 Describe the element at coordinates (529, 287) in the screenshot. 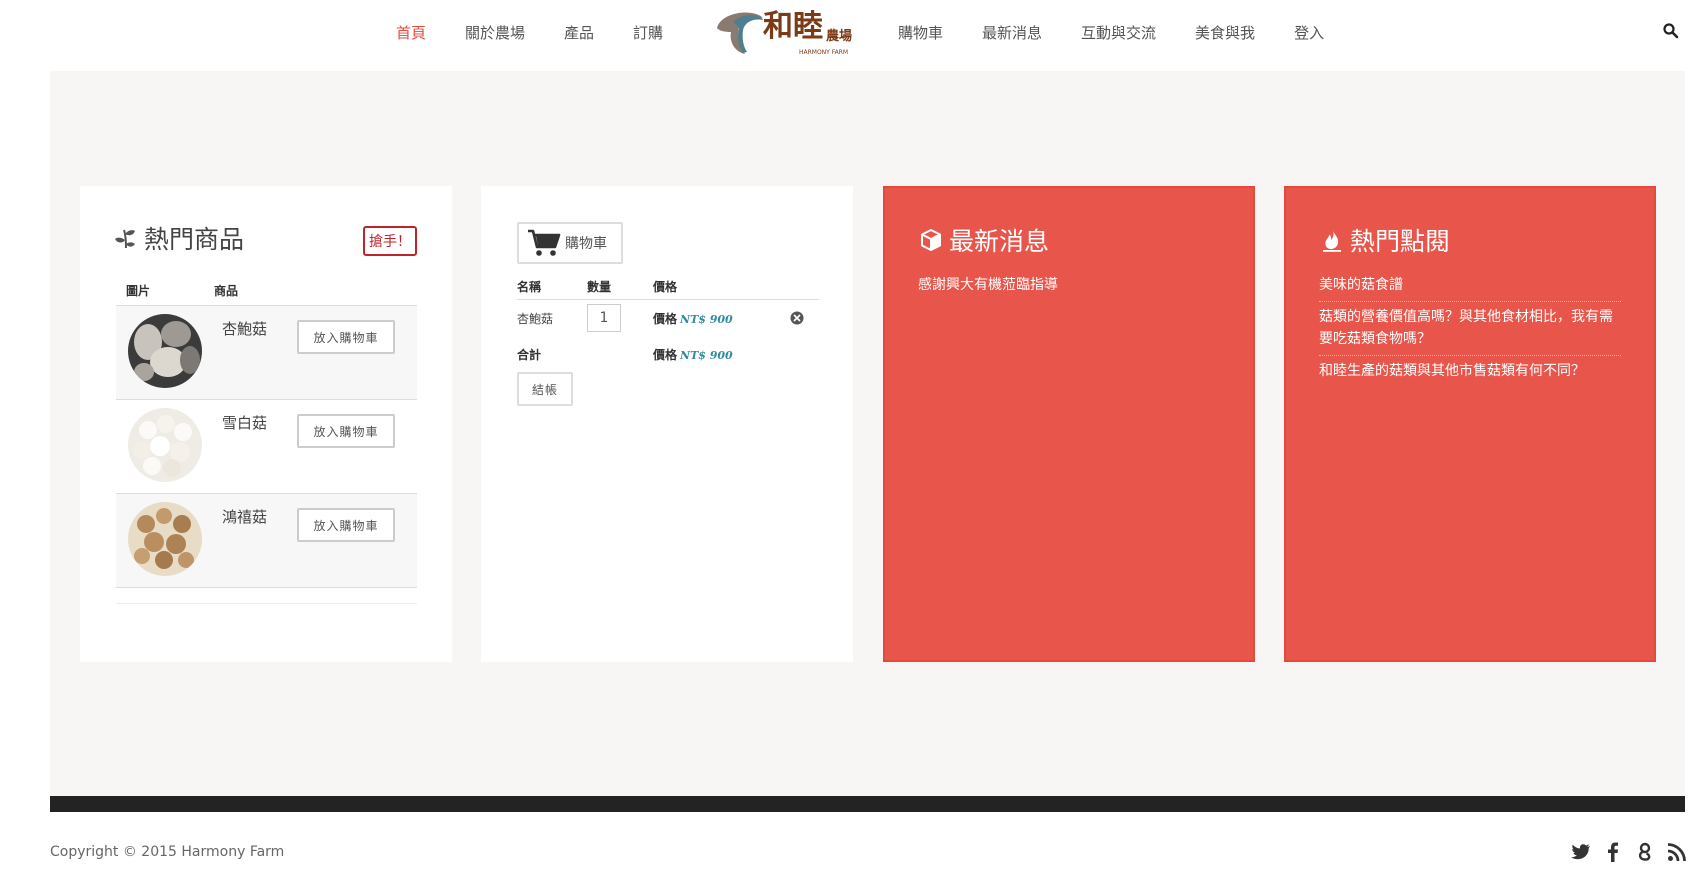

I see `col-name-header: 名稱` at that location.